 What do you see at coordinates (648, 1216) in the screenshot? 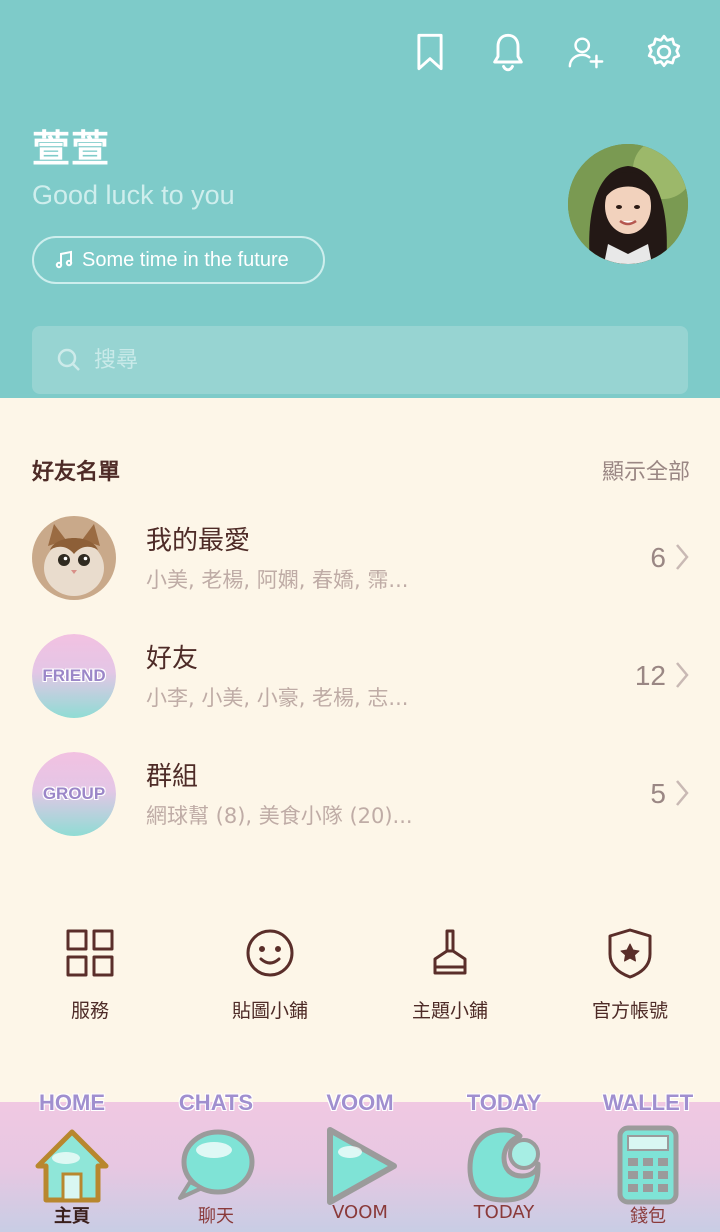
I see `nav-label: 錢包` at bounding box center [648, 1216].